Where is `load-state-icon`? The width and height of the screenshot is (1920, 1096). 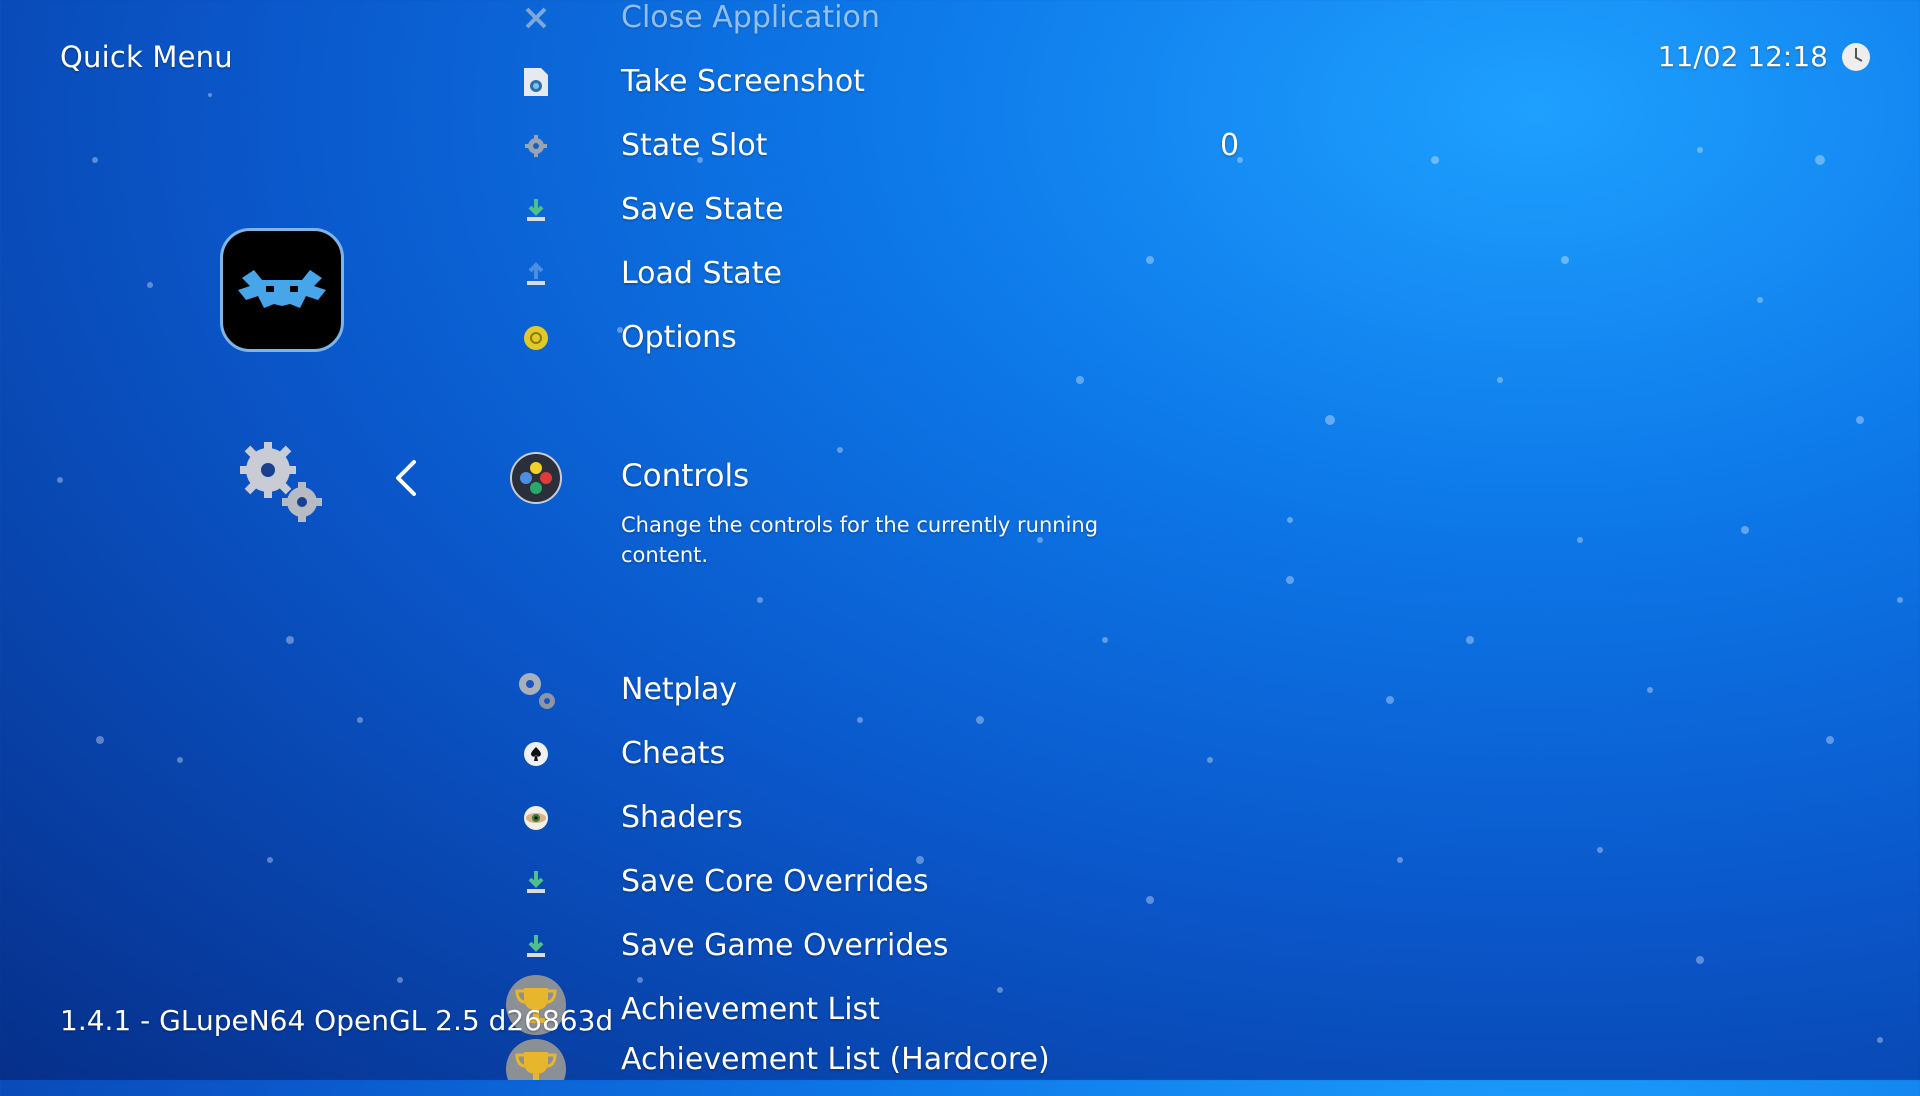 load-state-icon is located at coordinates (536, 274).